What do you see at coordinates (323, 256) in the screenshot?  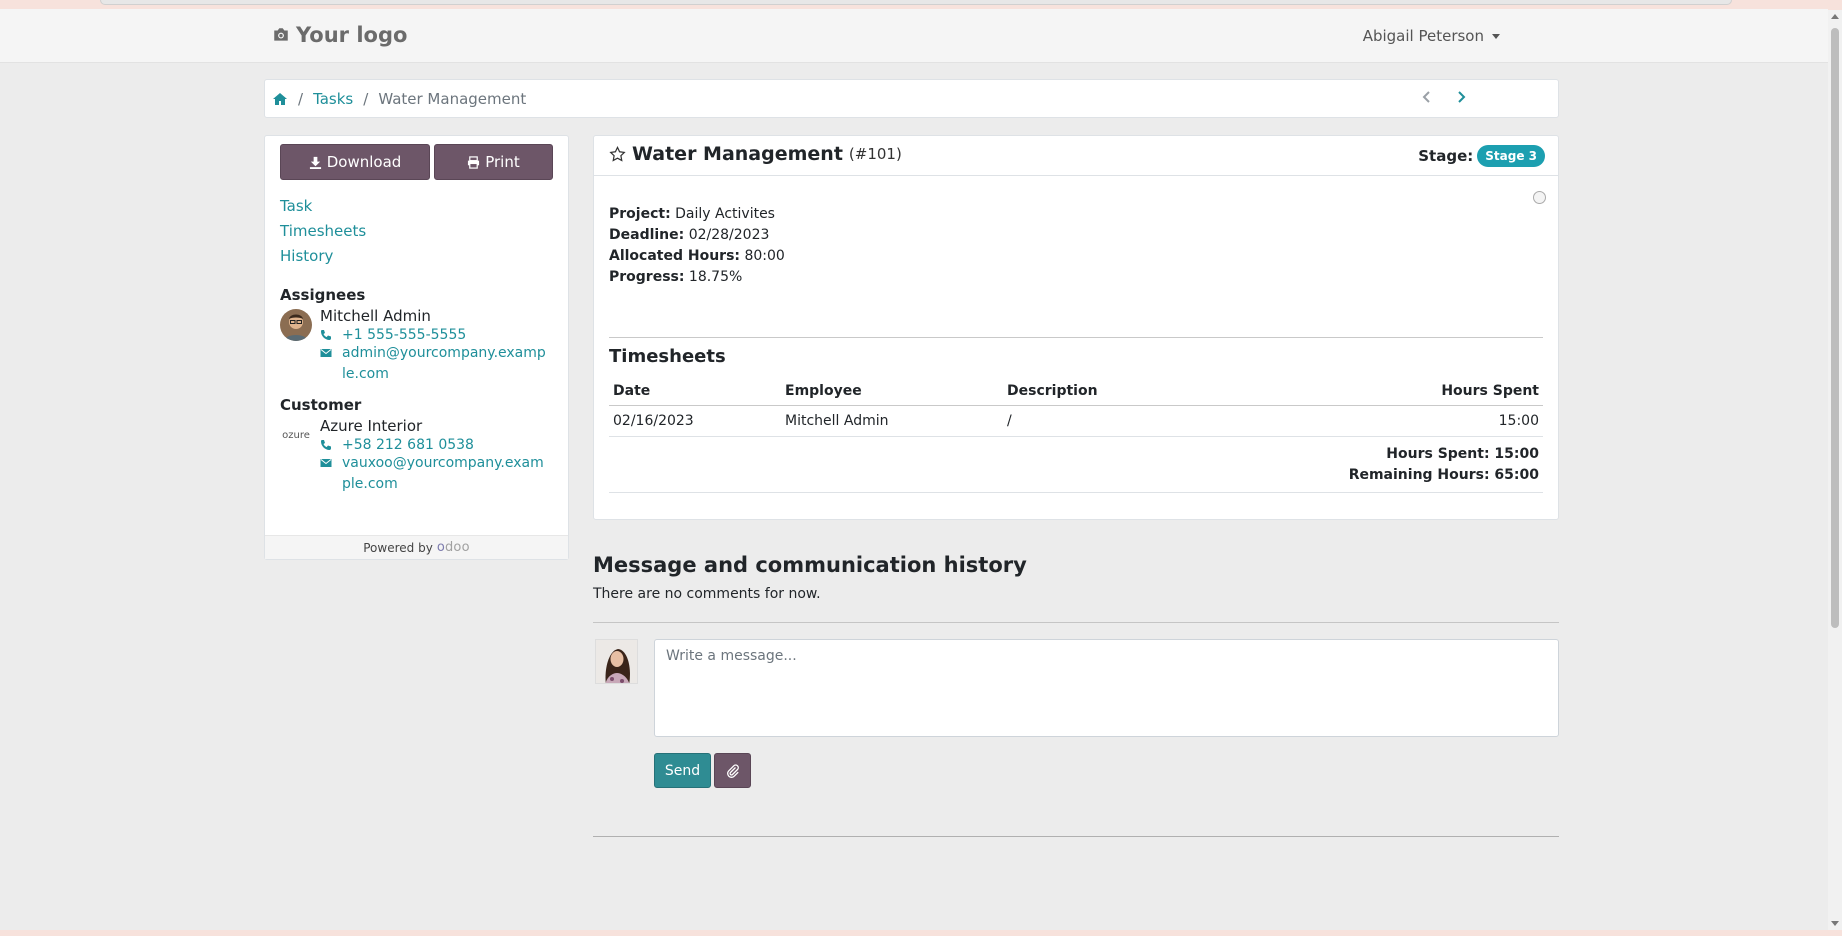 I see `sidebar-link-history: History` at bounding box center [323, 256].